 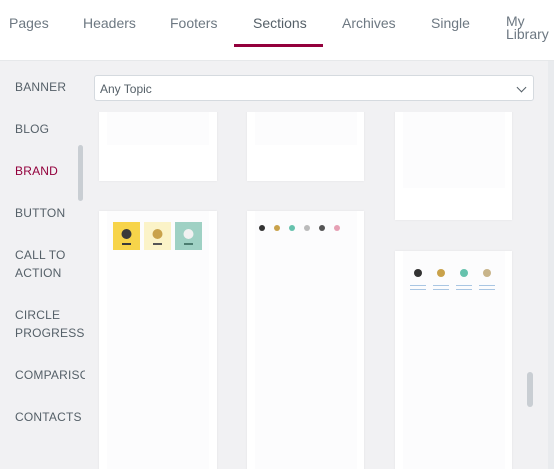 I want to click on sidebar-item-blog: BLOG, so click(x=32, y=129).